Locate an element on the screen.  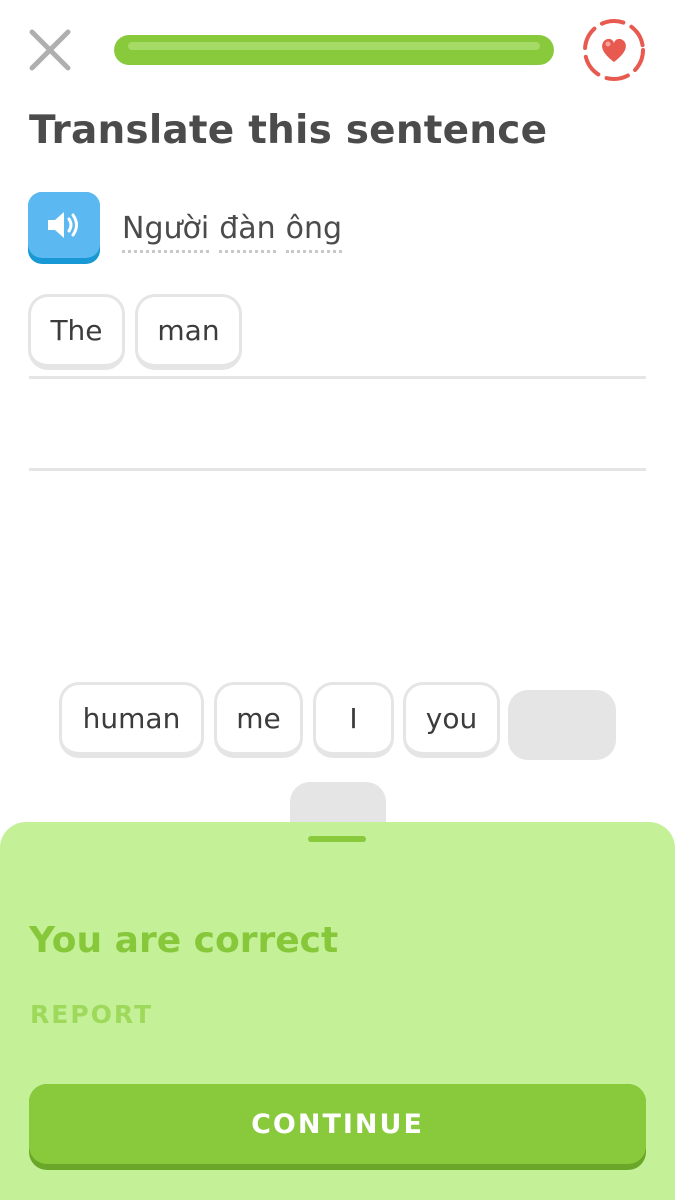
answer-word-chip: The is located at coordinates (76, 332).